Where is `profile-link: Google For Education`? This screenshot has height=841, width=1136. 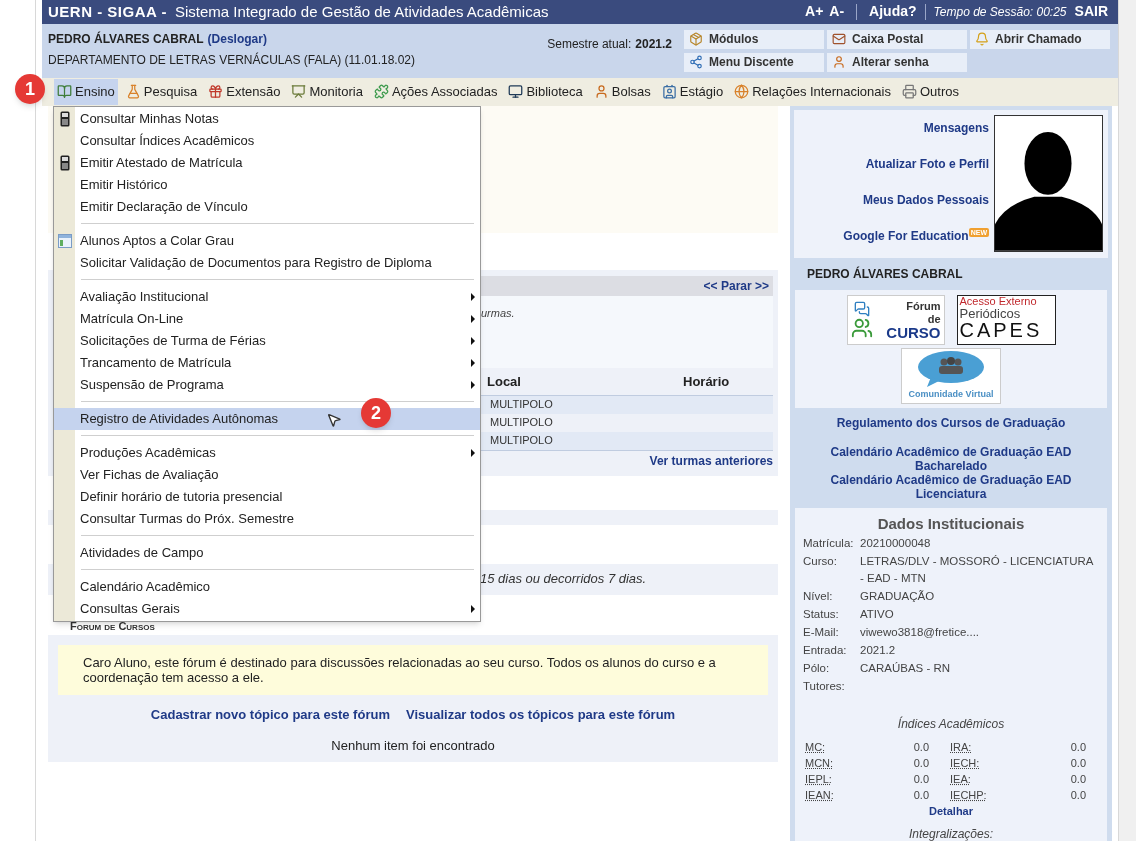
profile-link: Google For Education is located at coordinates (906, 235).